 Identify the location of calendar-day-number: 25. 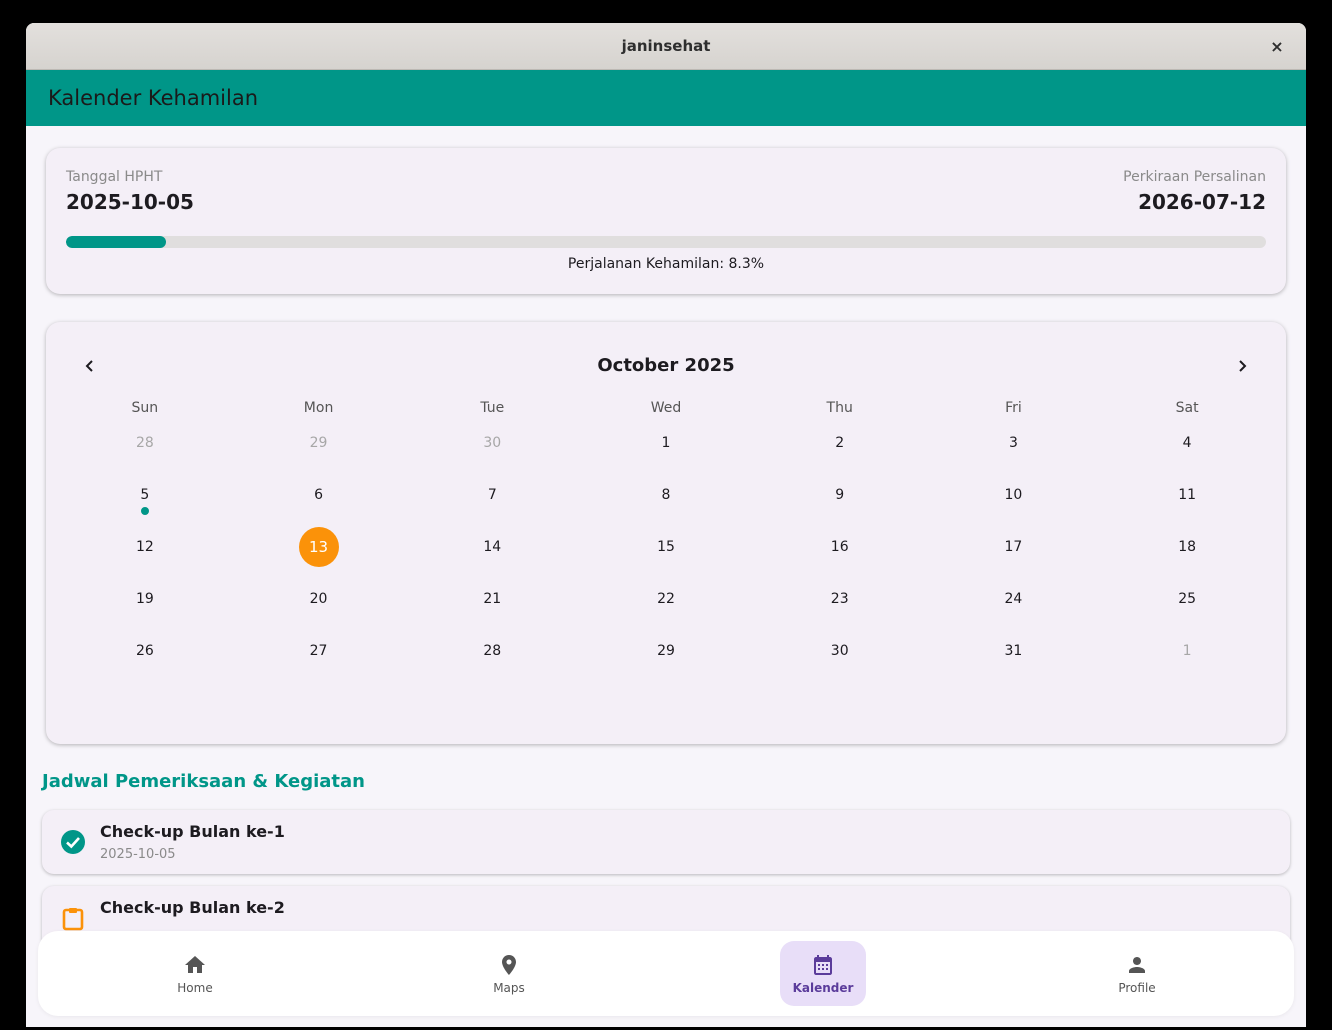
(1187, 599).